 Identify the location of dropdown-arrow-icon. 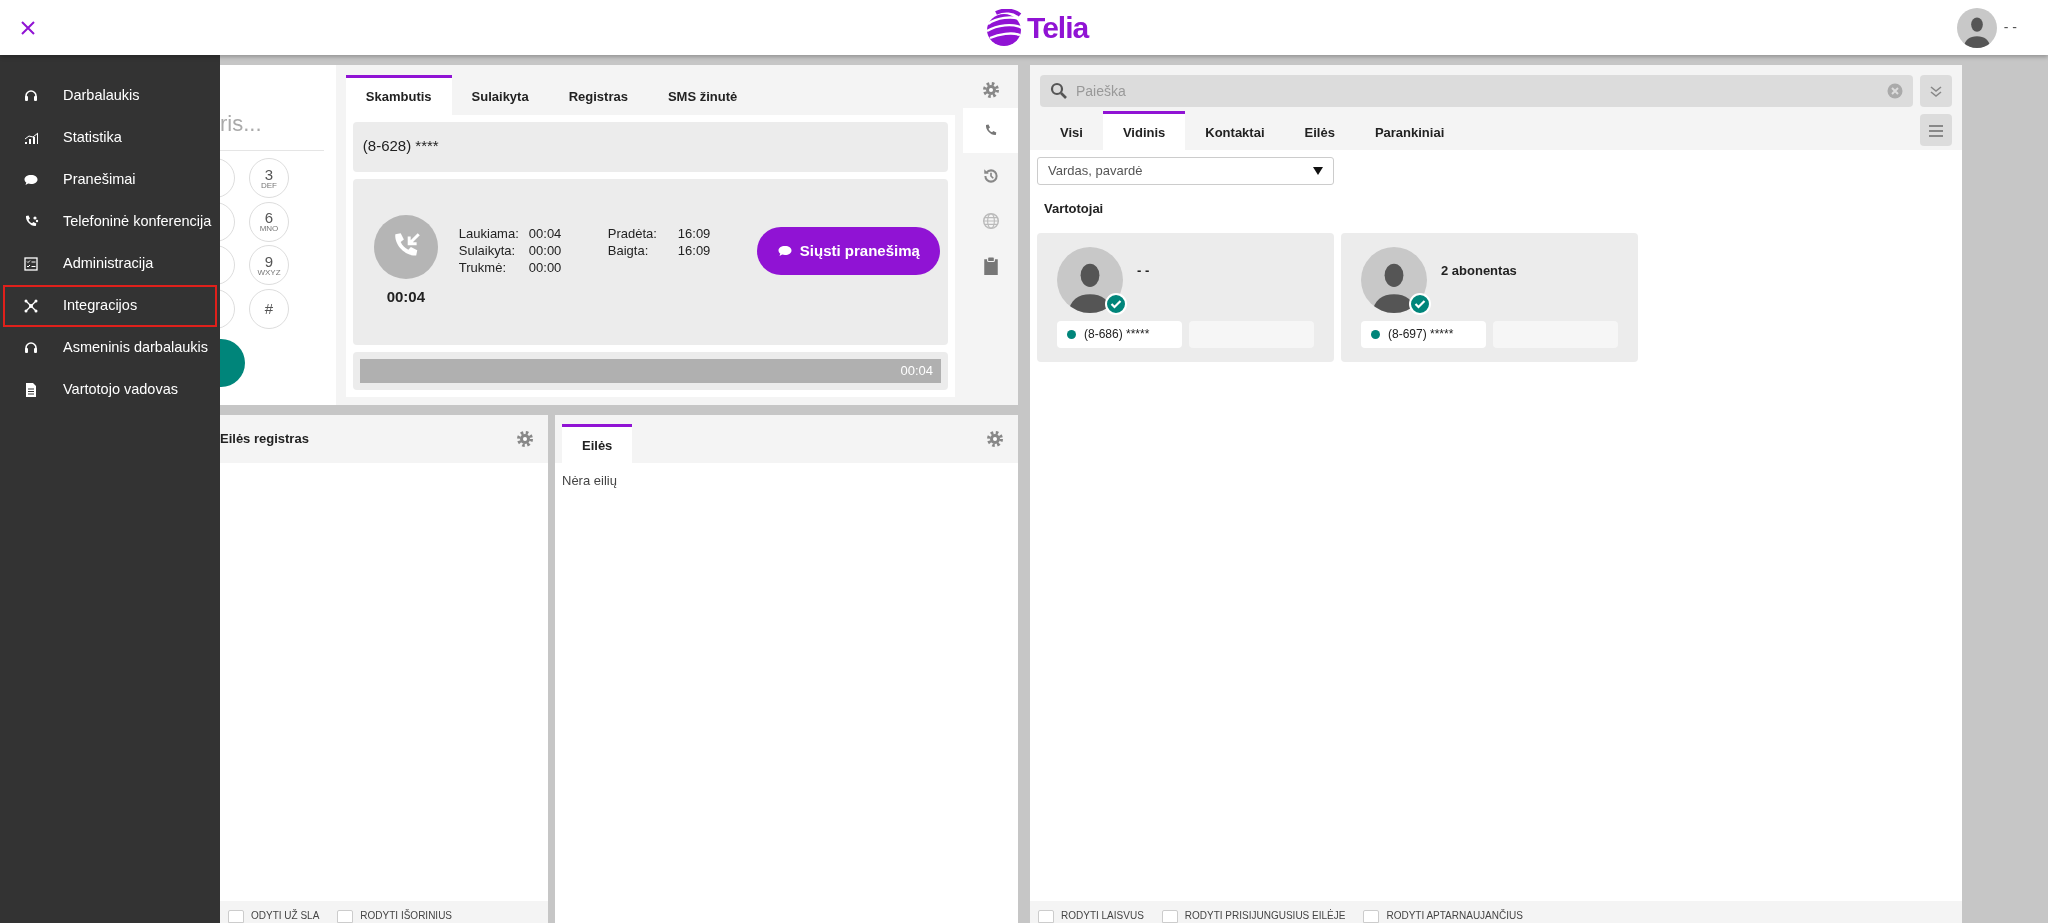
(1318, 171).